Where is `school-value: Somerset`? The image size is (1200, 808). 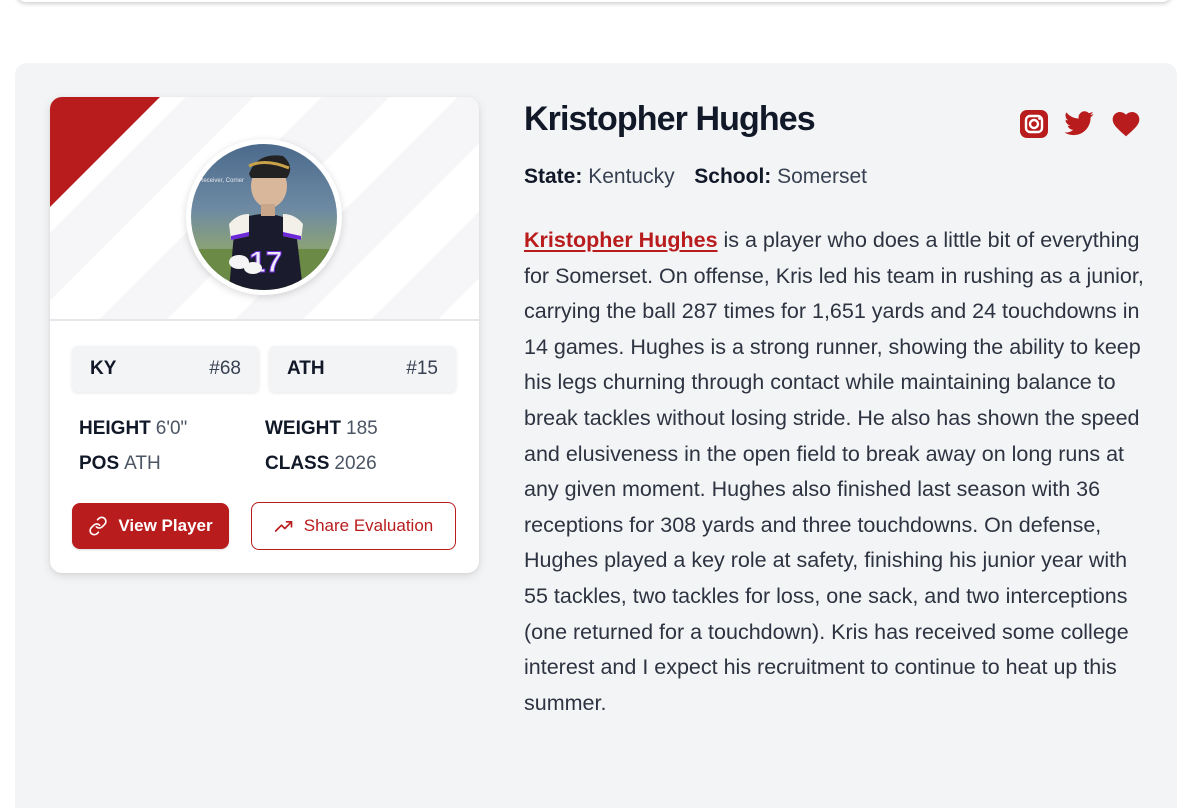
school-value: Somerset is located at coordinates (822, 176).